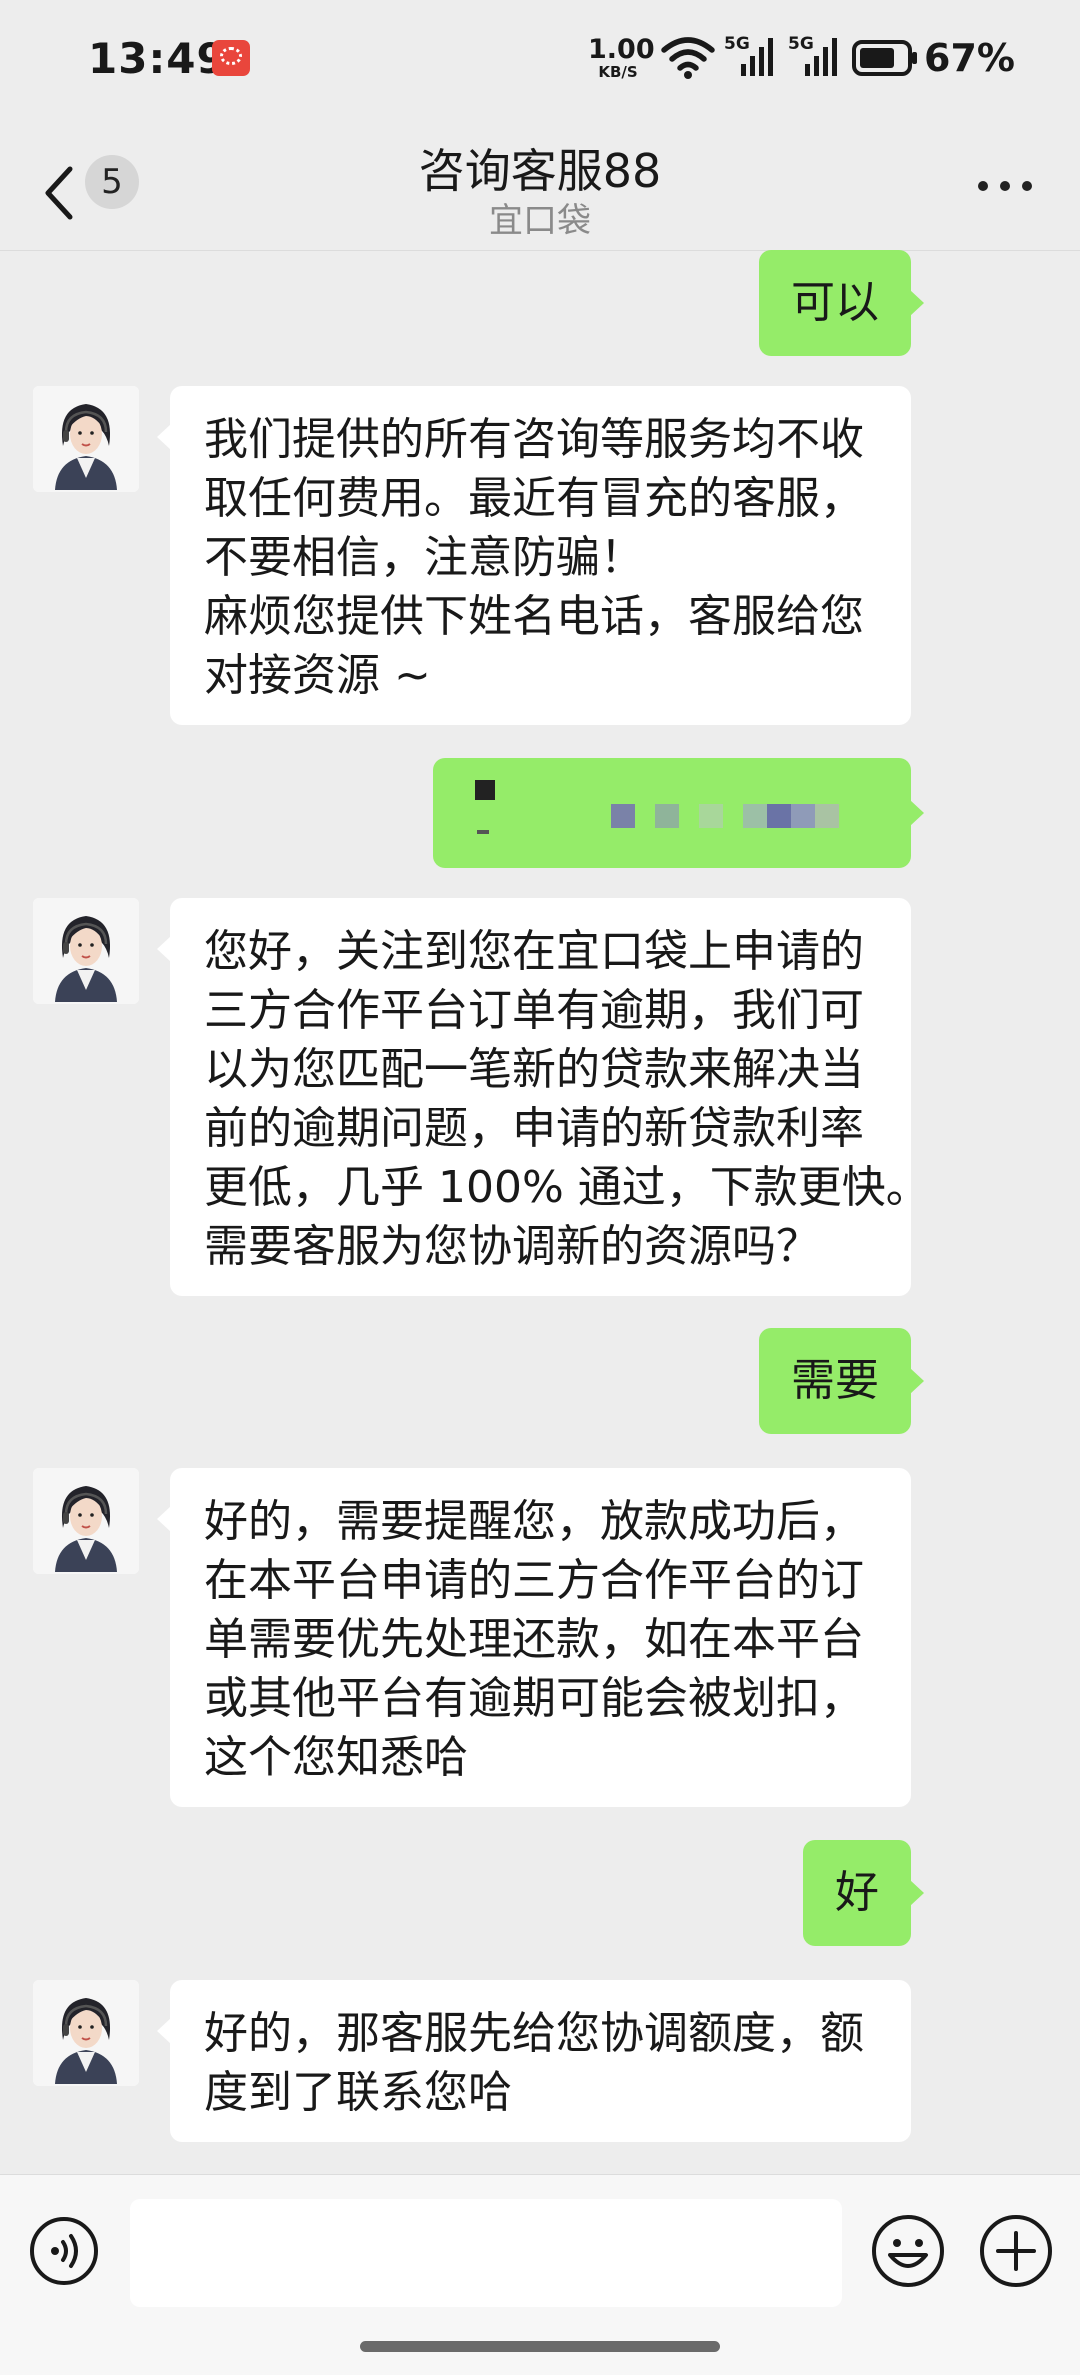  What do you see at coordinates (1016, 2251) in the screenshot?
I see `plus-icon` at bounding box center [1016, 2251].